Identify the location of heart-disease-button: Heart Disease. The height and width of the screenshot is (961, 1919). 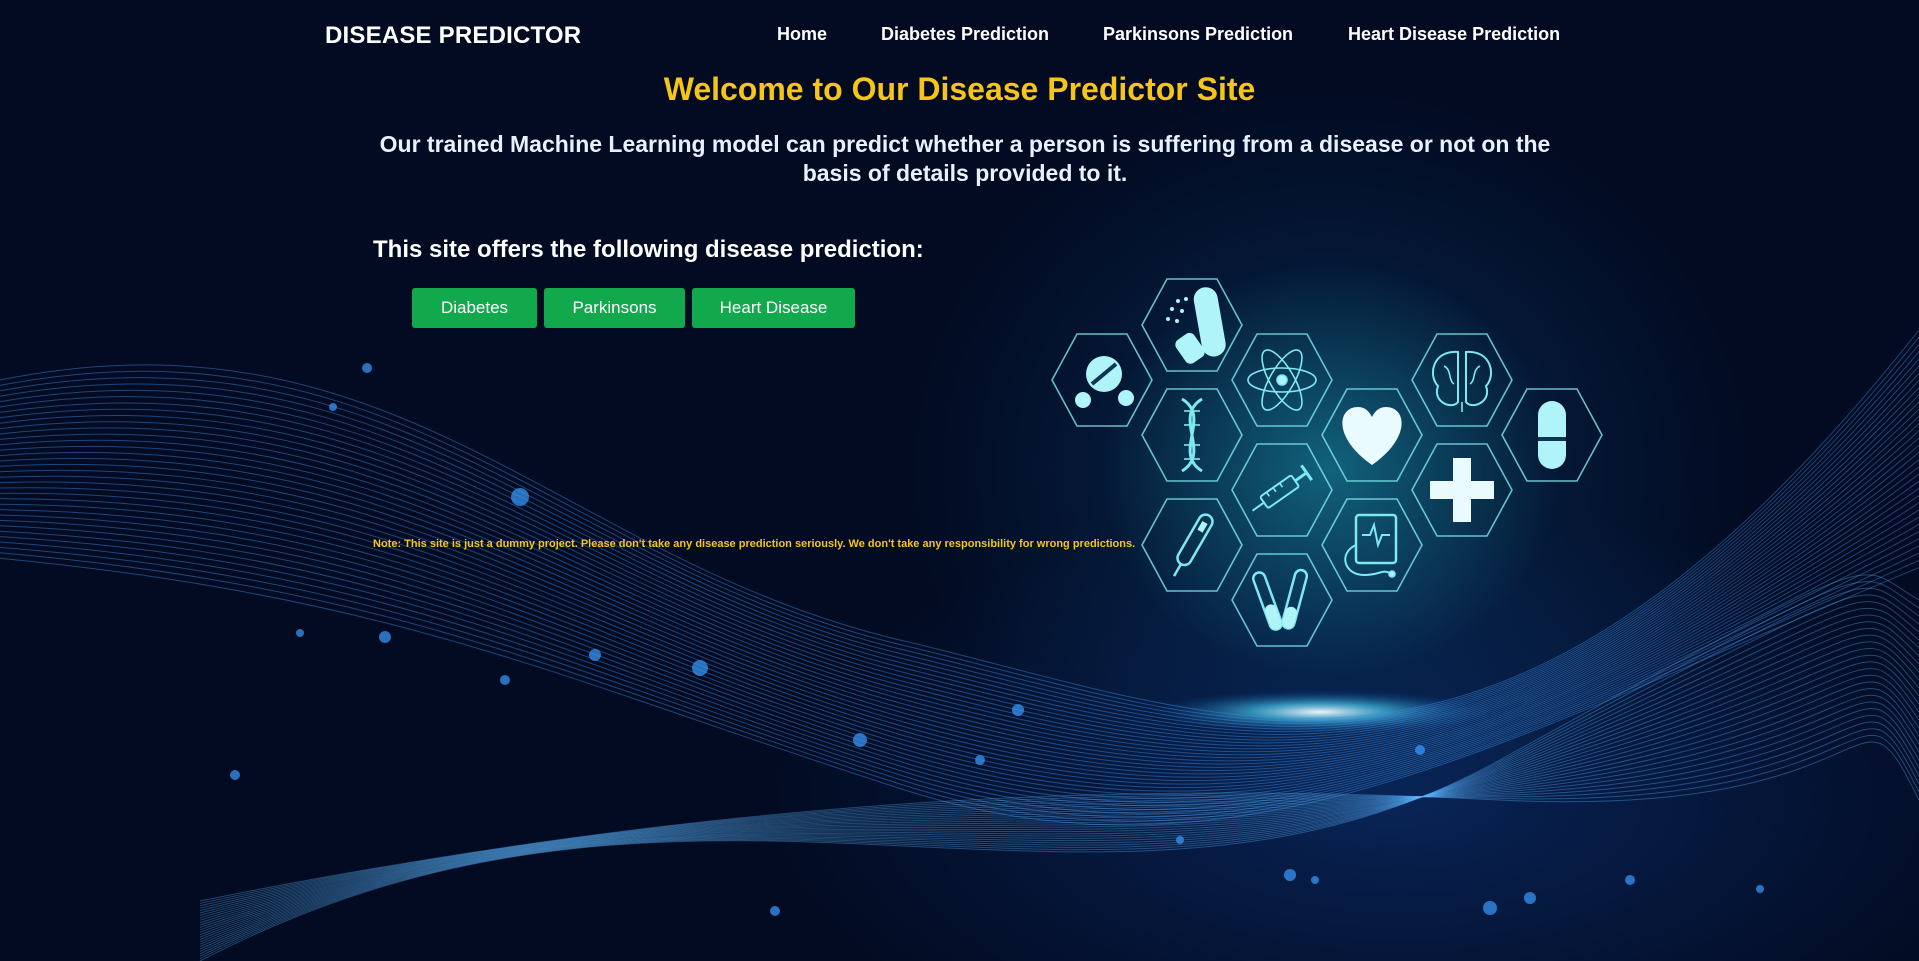
(773, 308).